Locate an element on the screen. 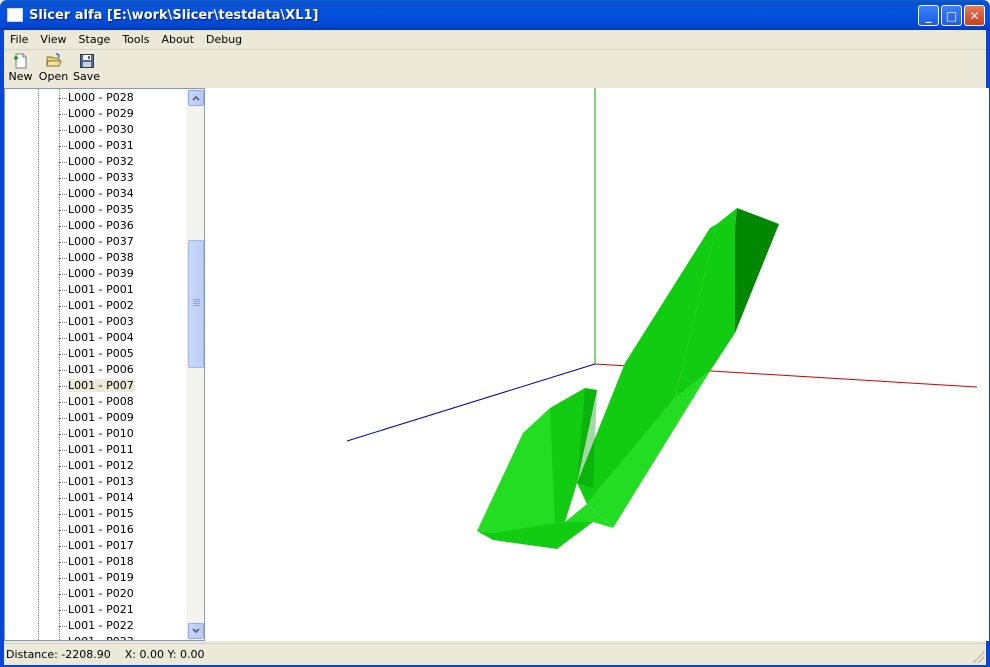 This screenshot has width=990, height=667. new-document-icon is located at coordinates (19, 61).